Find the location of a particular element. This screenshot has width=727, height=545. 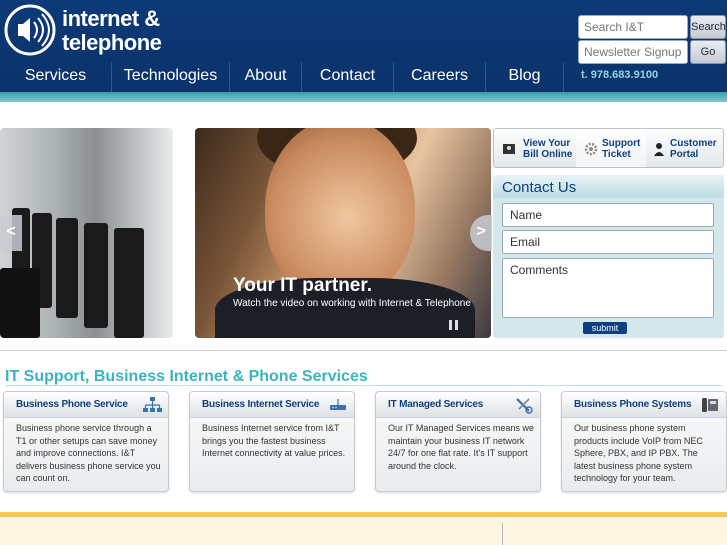

quick-link-portal-line1: Customer is located at coordinates (693, 143).